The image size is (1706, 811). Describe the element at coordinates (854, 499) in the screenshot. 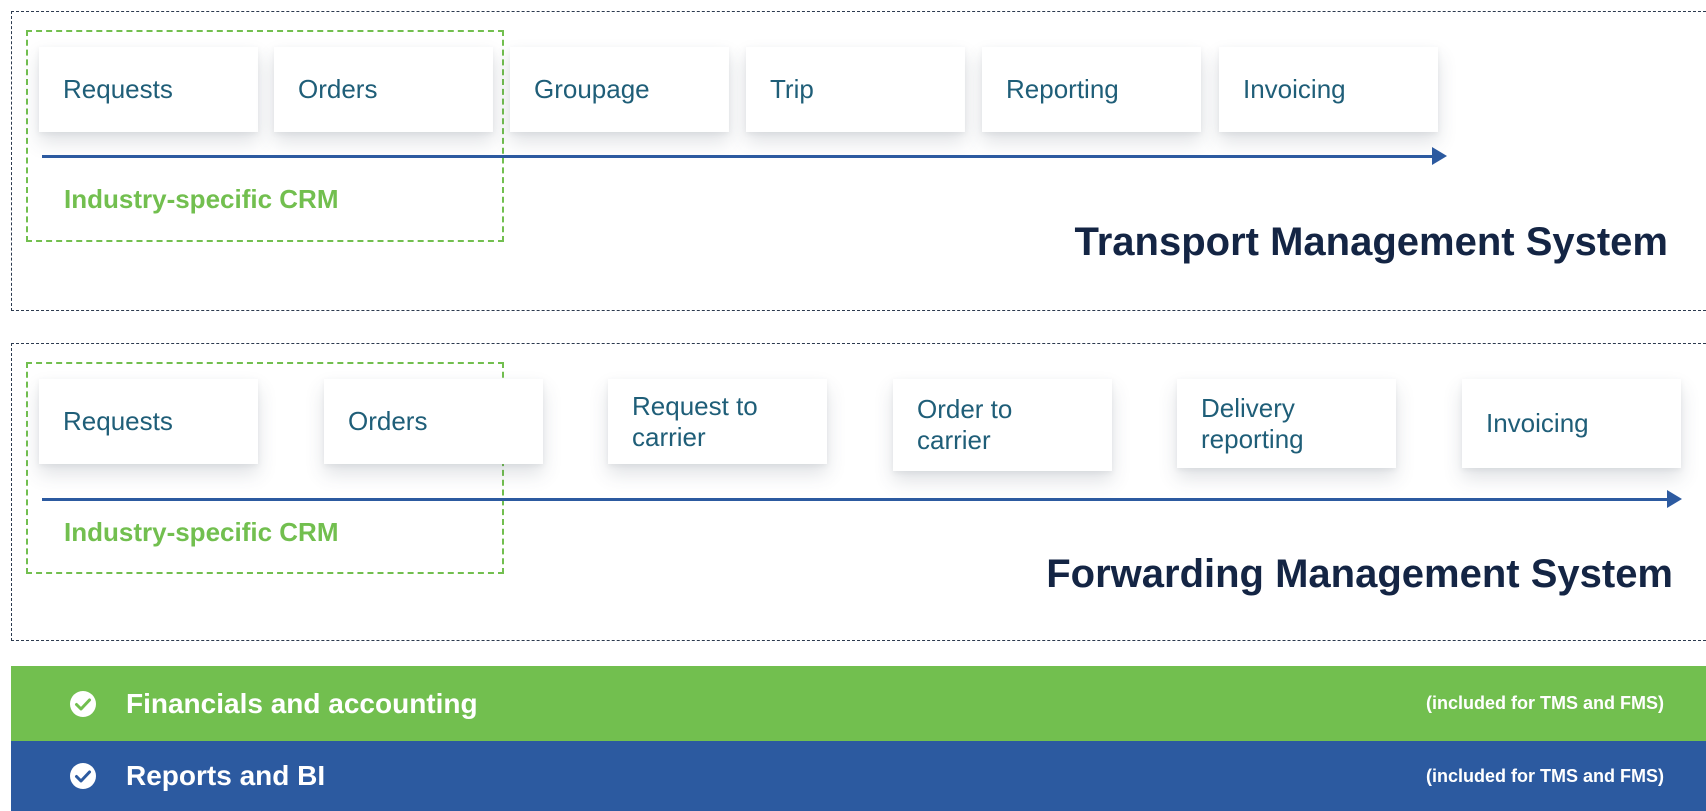

I see `fms-process-arrow` at that location.